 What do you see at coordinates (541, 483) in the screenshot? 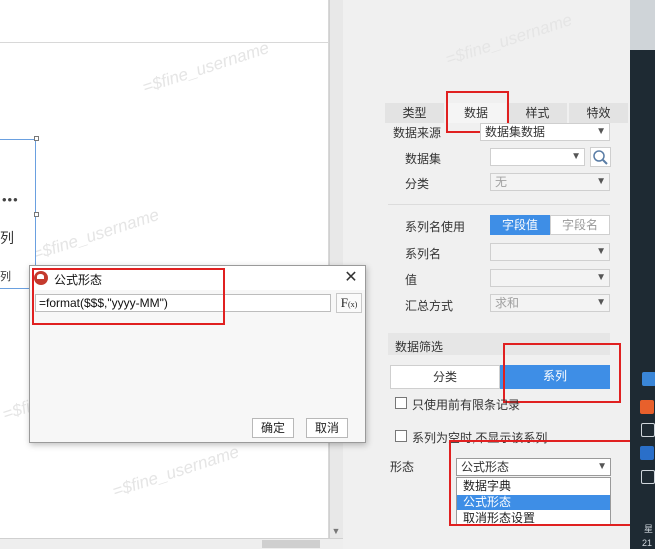
I see `highlight-box-form-dropdown` at bounding box center [541, 483].